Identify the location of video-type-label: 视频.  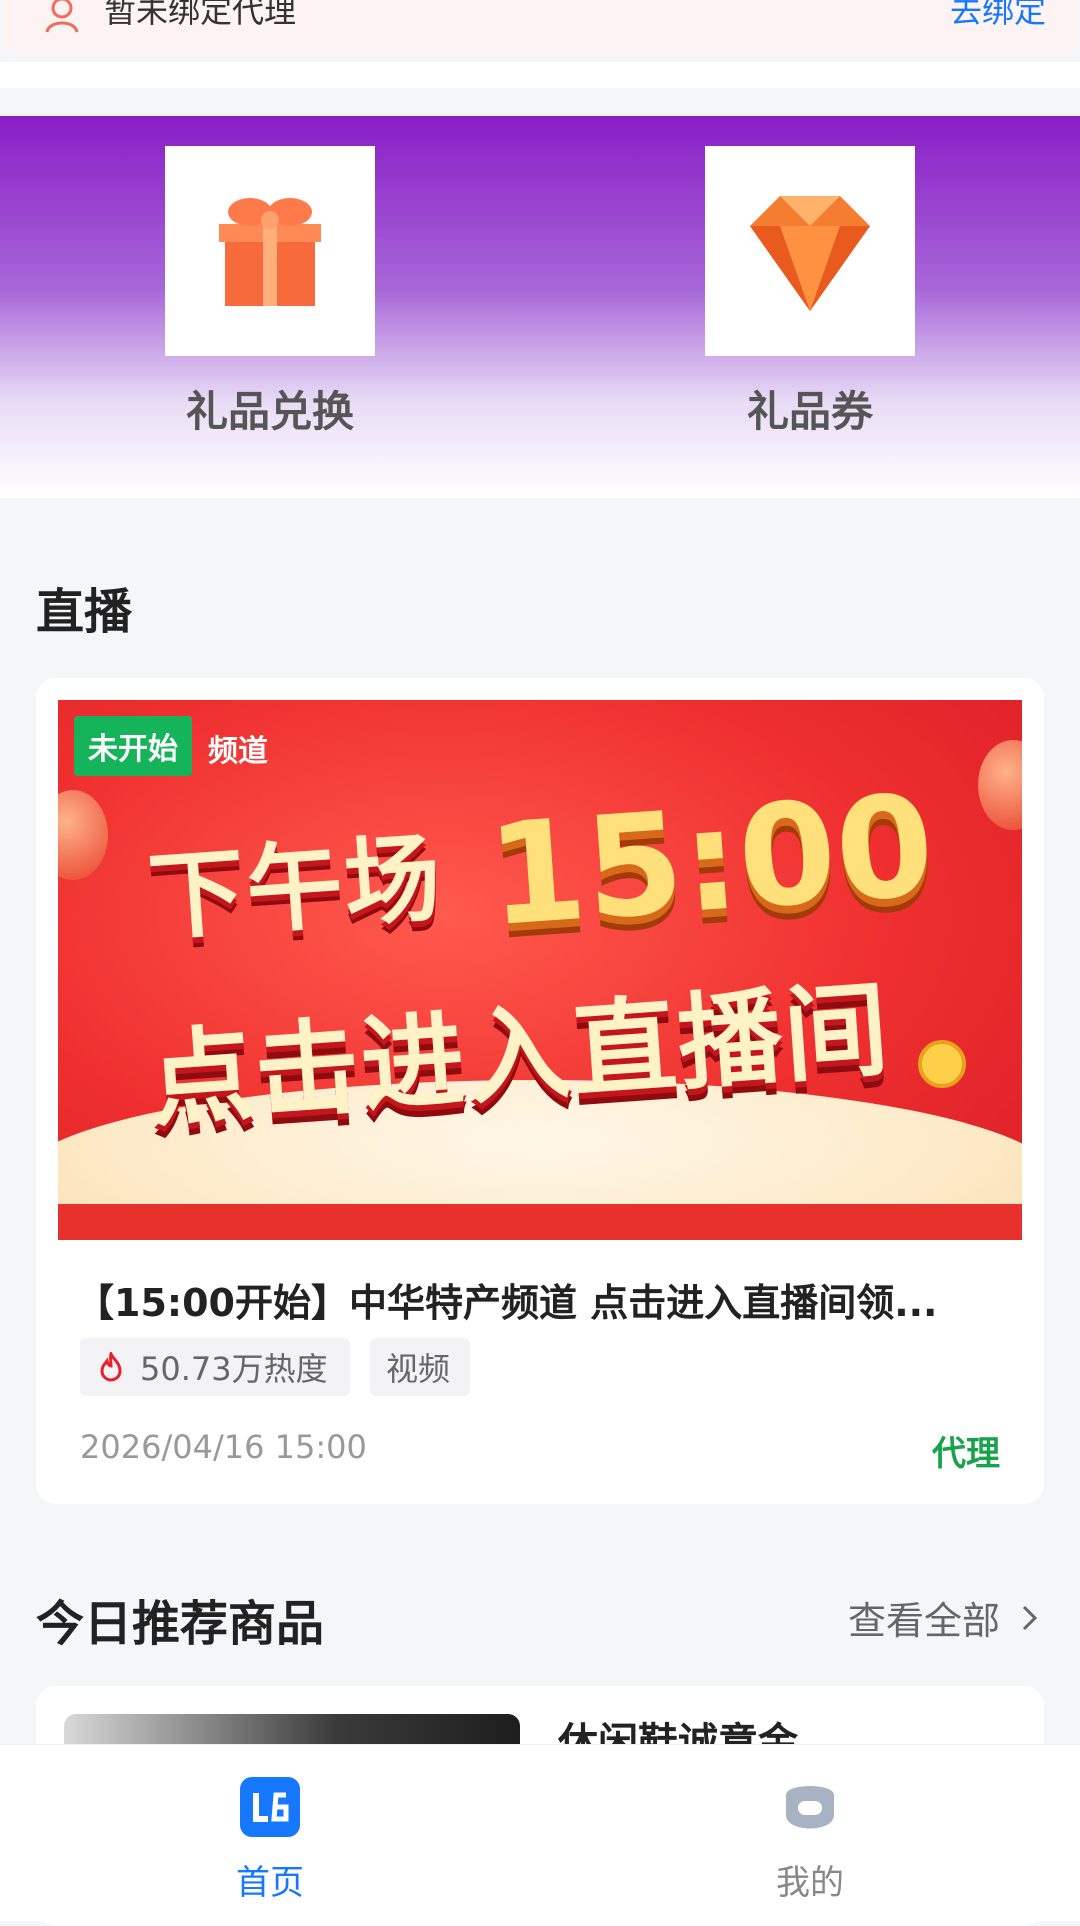
(418, 1369).